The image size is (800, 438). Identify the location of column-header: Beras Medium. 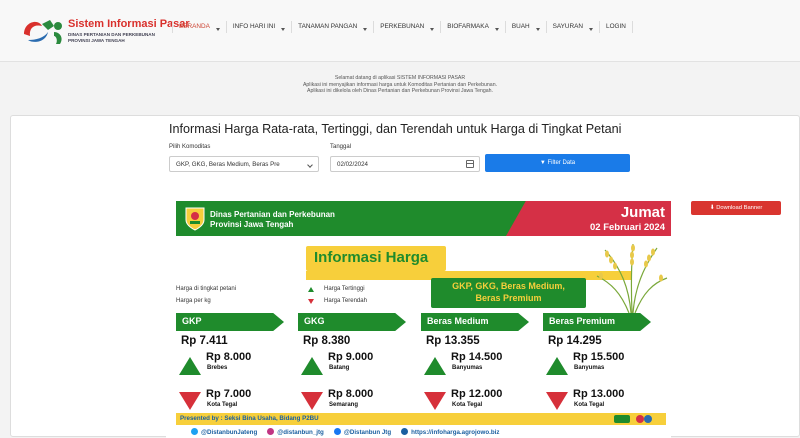
(475, 322).